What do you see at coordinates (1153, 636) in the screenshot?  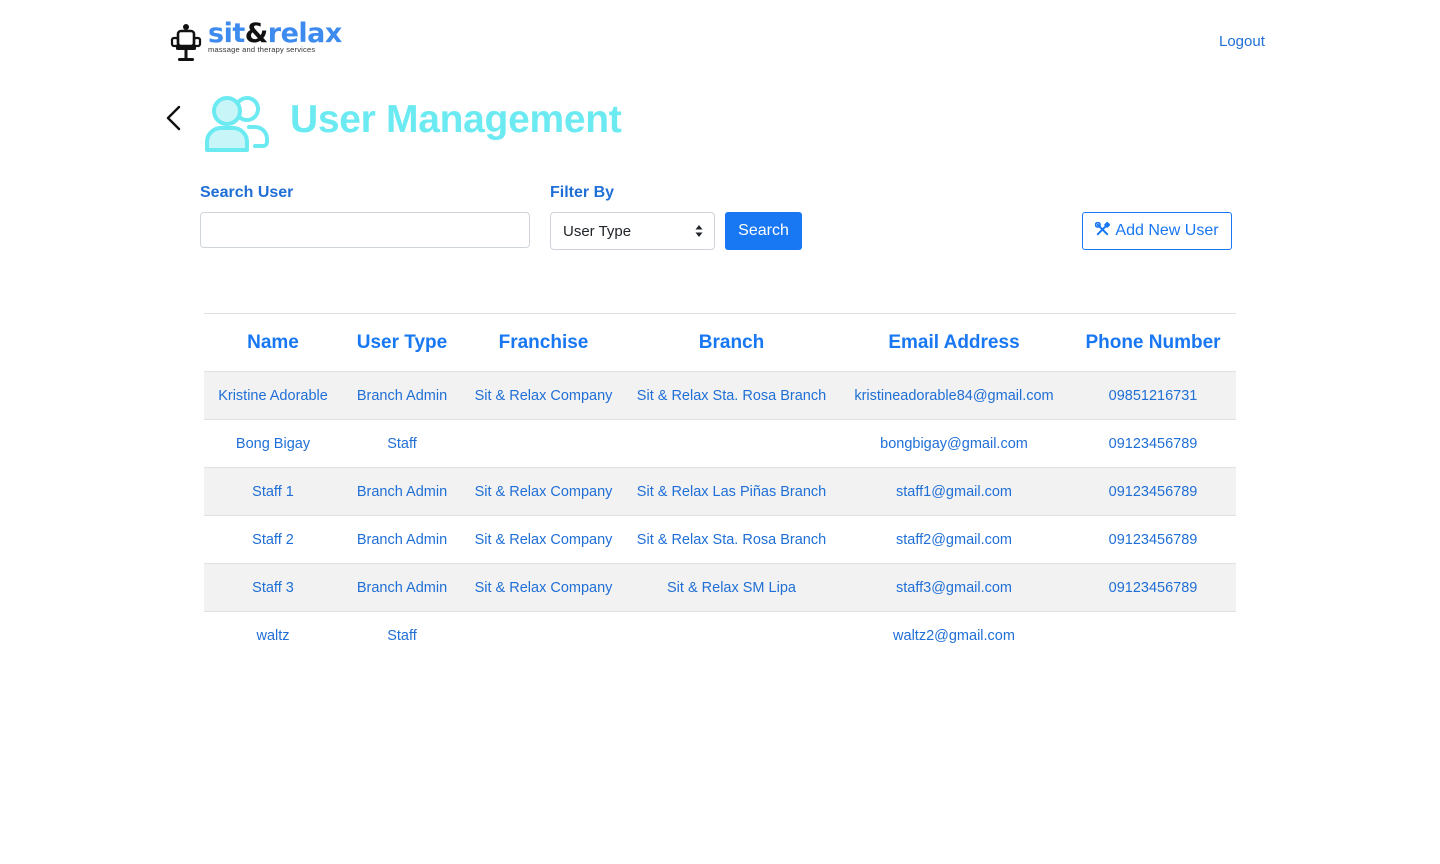 I see `cell-phone` at bounding box center [1153, 636].